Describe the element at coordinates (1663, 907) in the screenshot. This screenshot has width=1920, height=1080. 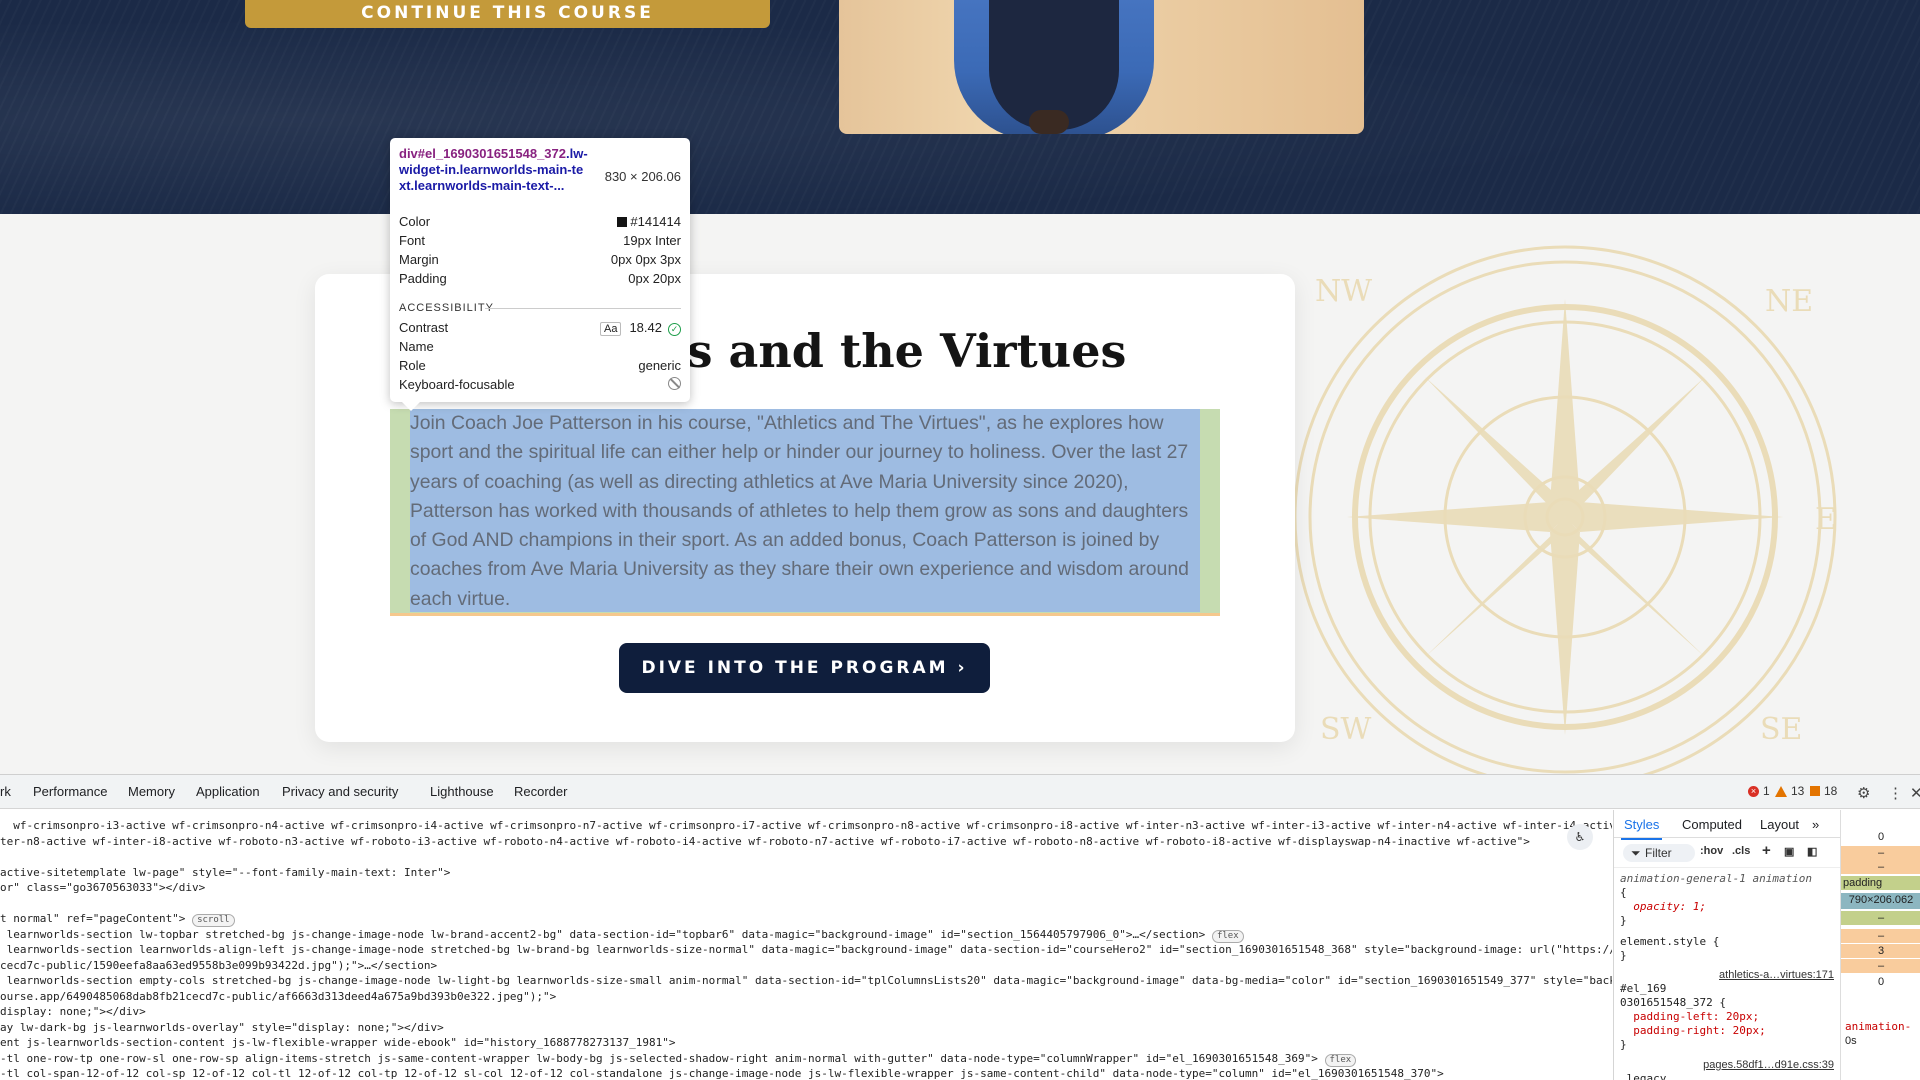
I see `rule-property: opacity: 1;` at that location.